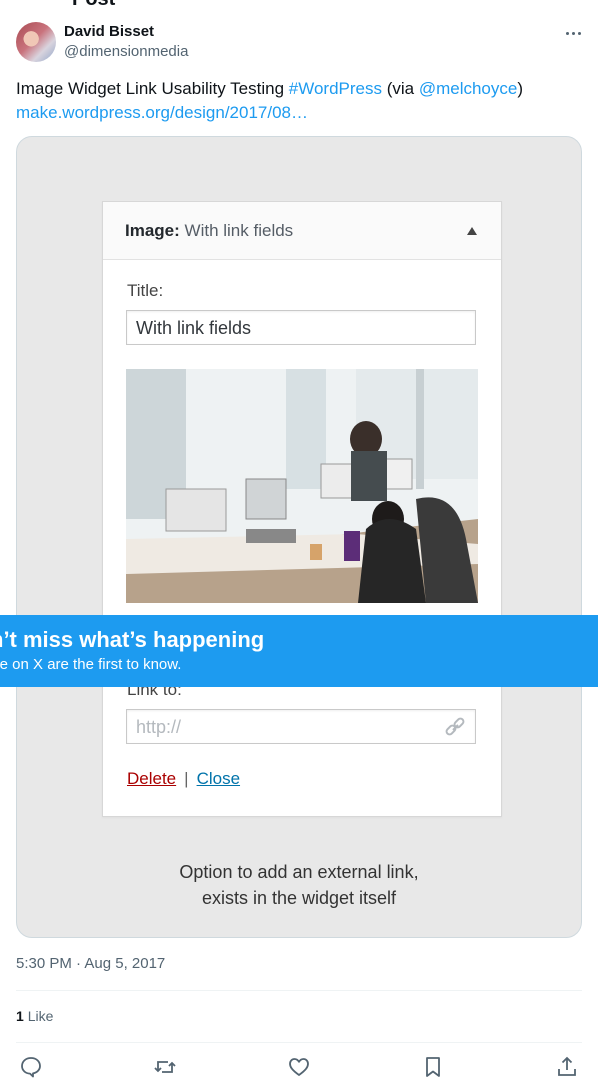 The width and height of the screenshot is (598, 1081). Describe the element at coordinates (109, 31) in the screenshot. I see `author-name: David Bisset` at that location.